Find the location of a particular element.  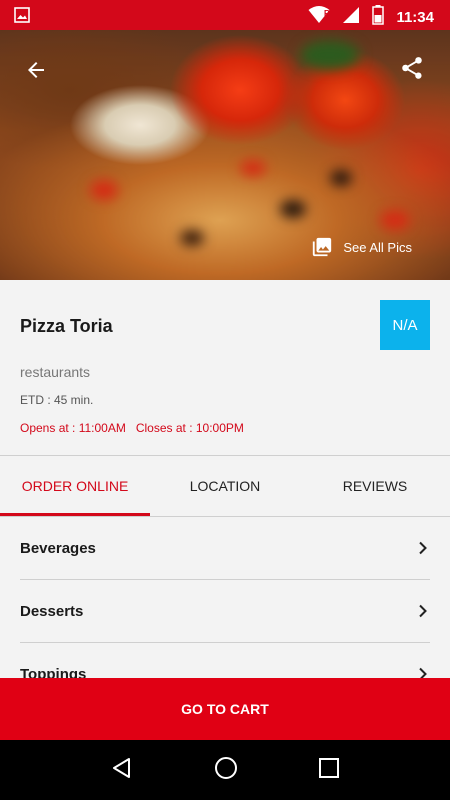

menu-item-label: Toppings is located at coordinates (53, 672).